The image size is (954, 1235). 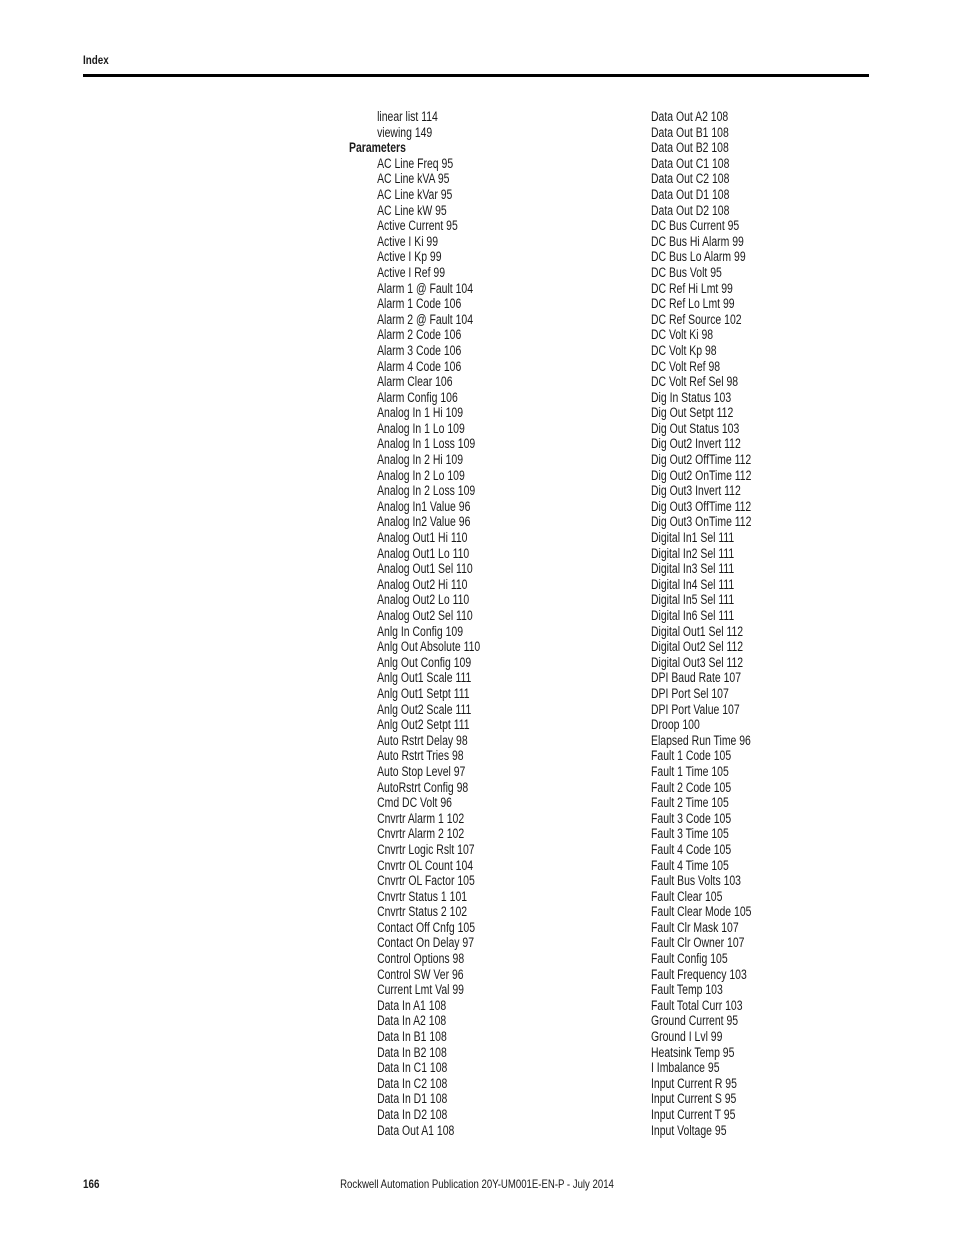 What do you see at coordinates (691, 787) in the screenshot?
I see `index-entry: Fault 2 Code 105` at bounding box center [691, 787].